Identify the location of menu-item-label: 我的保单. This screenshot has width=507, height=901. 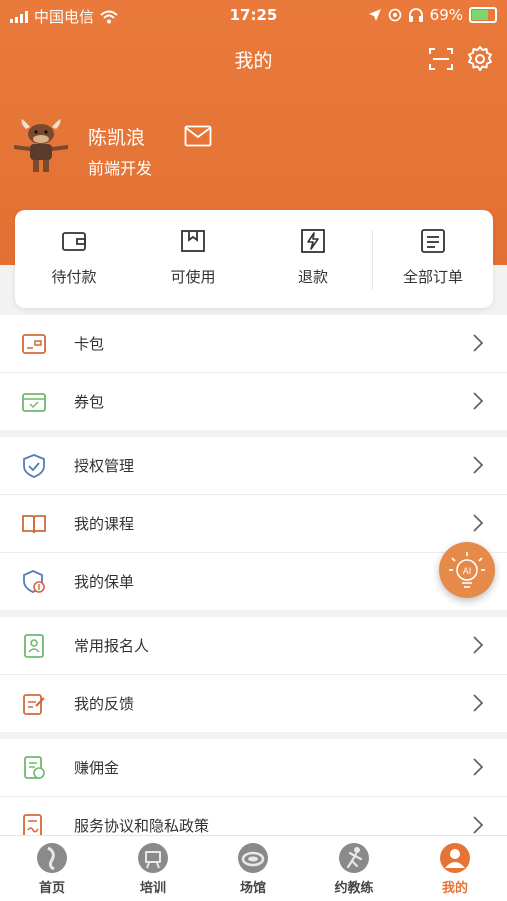
(104, 582).